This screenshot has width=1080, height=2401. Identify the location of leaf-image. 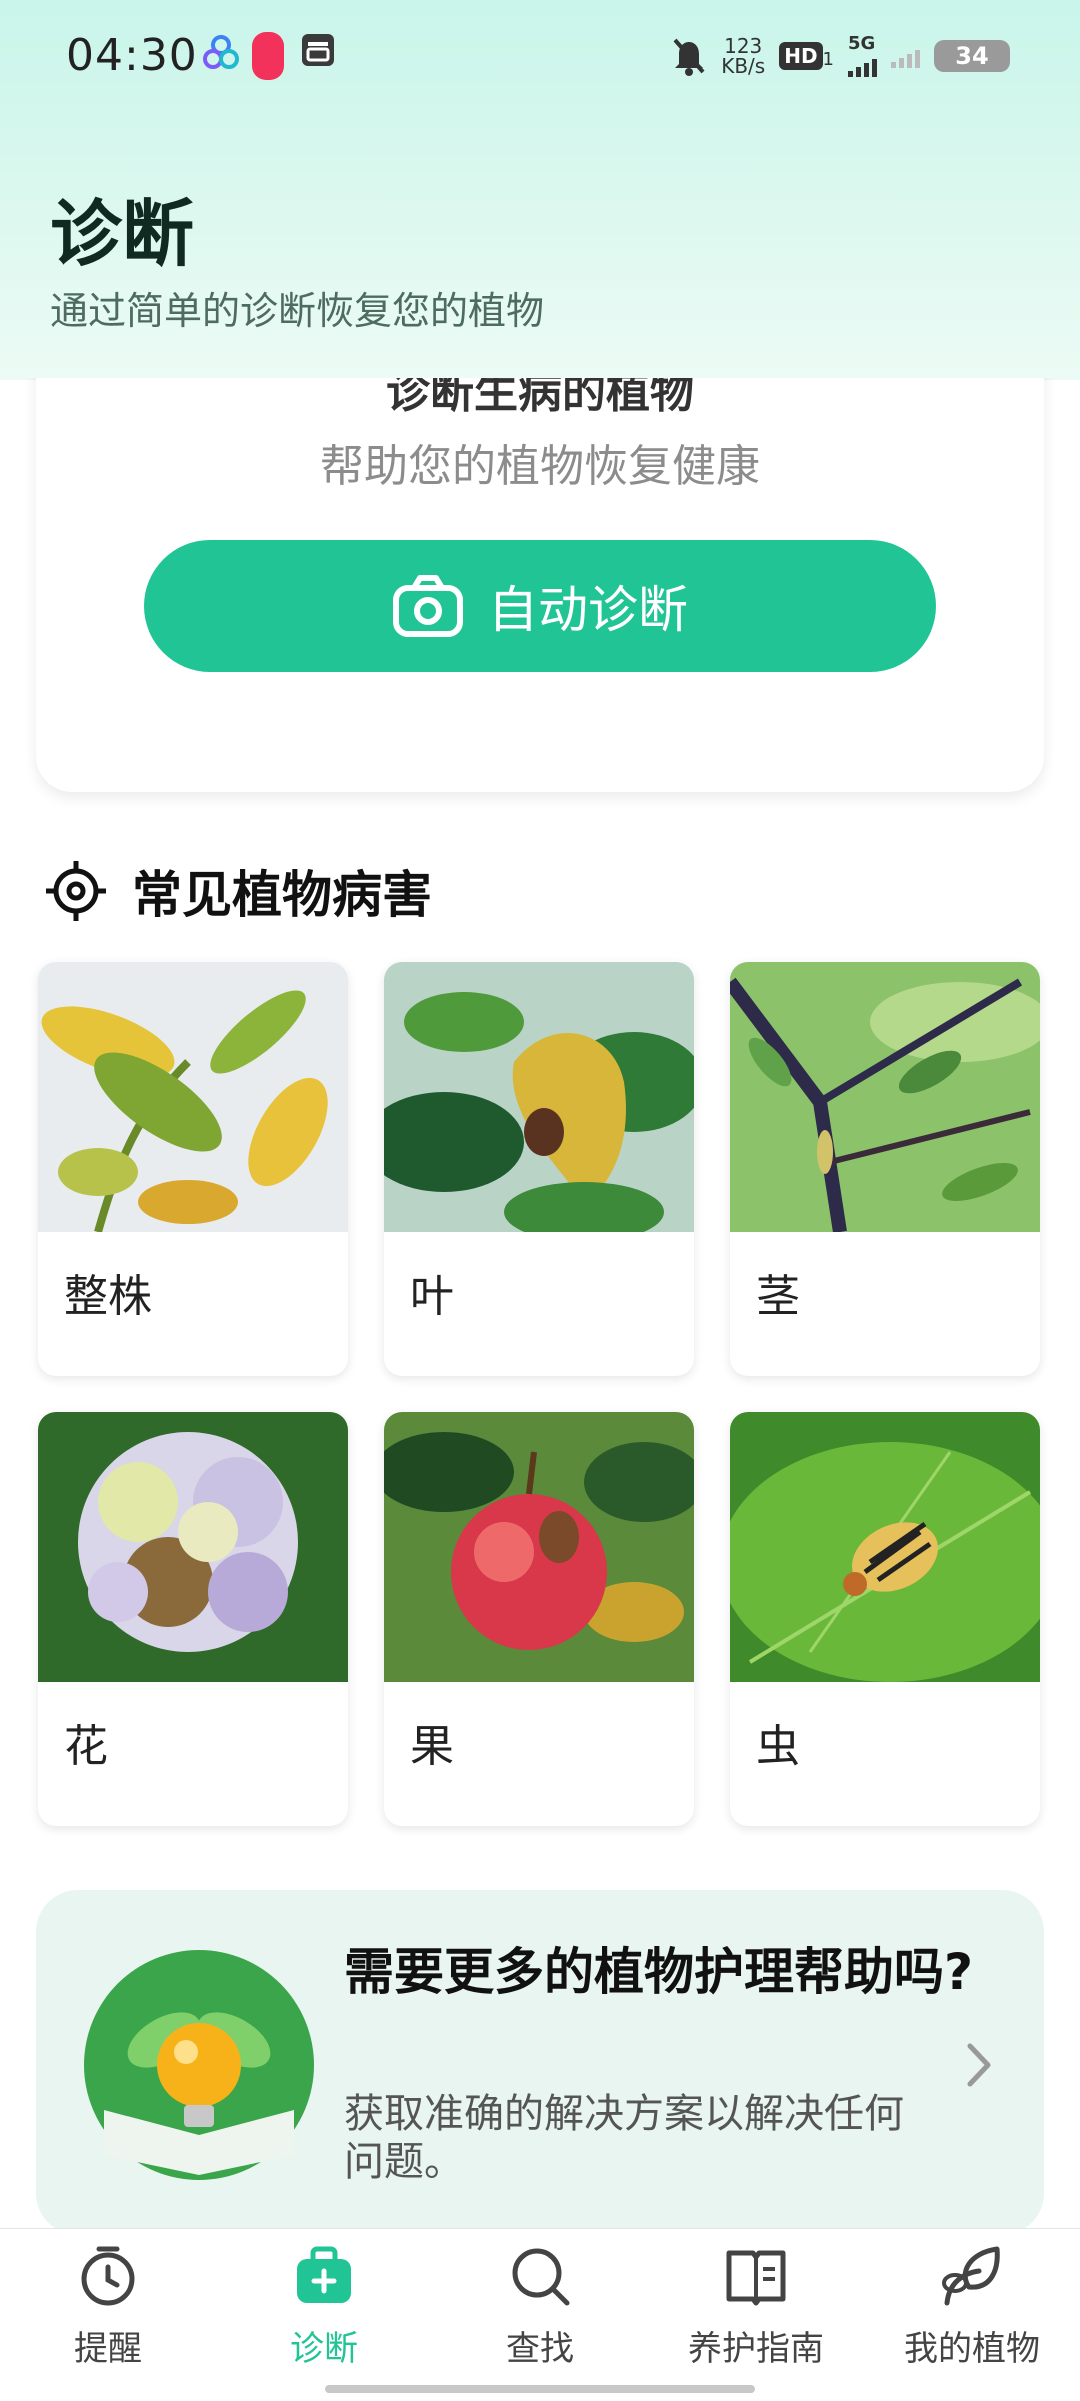
(539, 1097).